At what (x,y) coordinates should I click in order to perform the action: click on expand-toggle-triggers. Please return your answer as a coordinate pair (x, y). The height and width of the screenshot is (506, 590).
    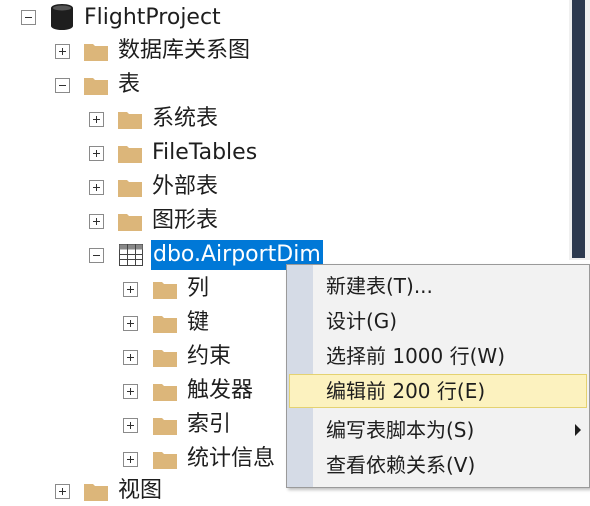
    Looking at the image, I should click on (130, 391).